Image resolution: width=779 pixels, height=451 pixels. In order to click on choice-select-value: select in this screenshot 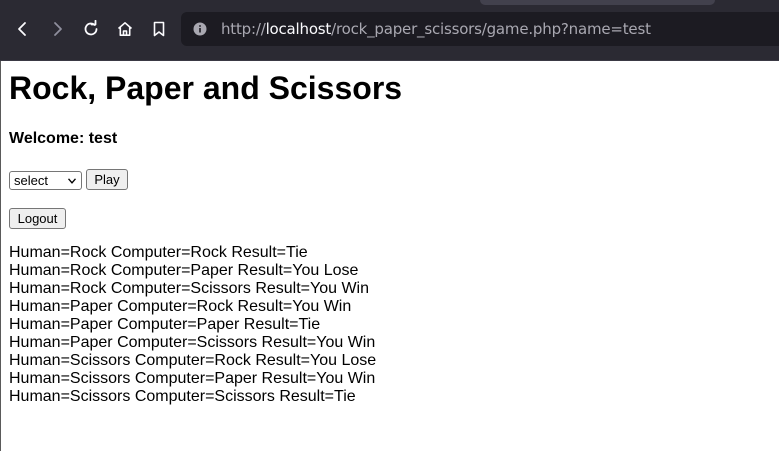, I will do `click(31, 180)`.